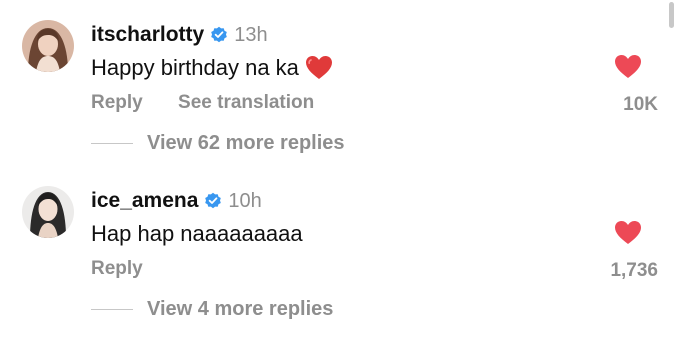  I want to click on timestamp: 13h, so click(251, 34).